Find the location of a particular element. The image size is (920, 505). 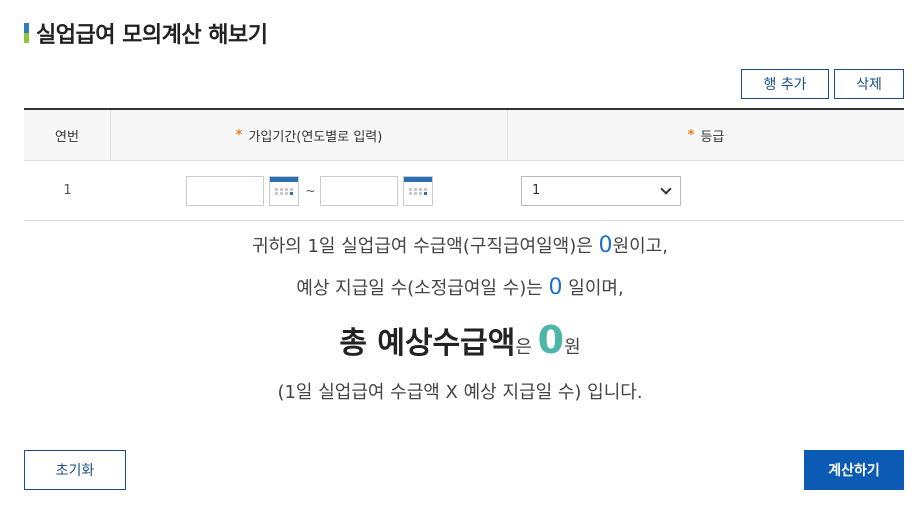

period-cell: ~ is located at coordinates (309, 190).